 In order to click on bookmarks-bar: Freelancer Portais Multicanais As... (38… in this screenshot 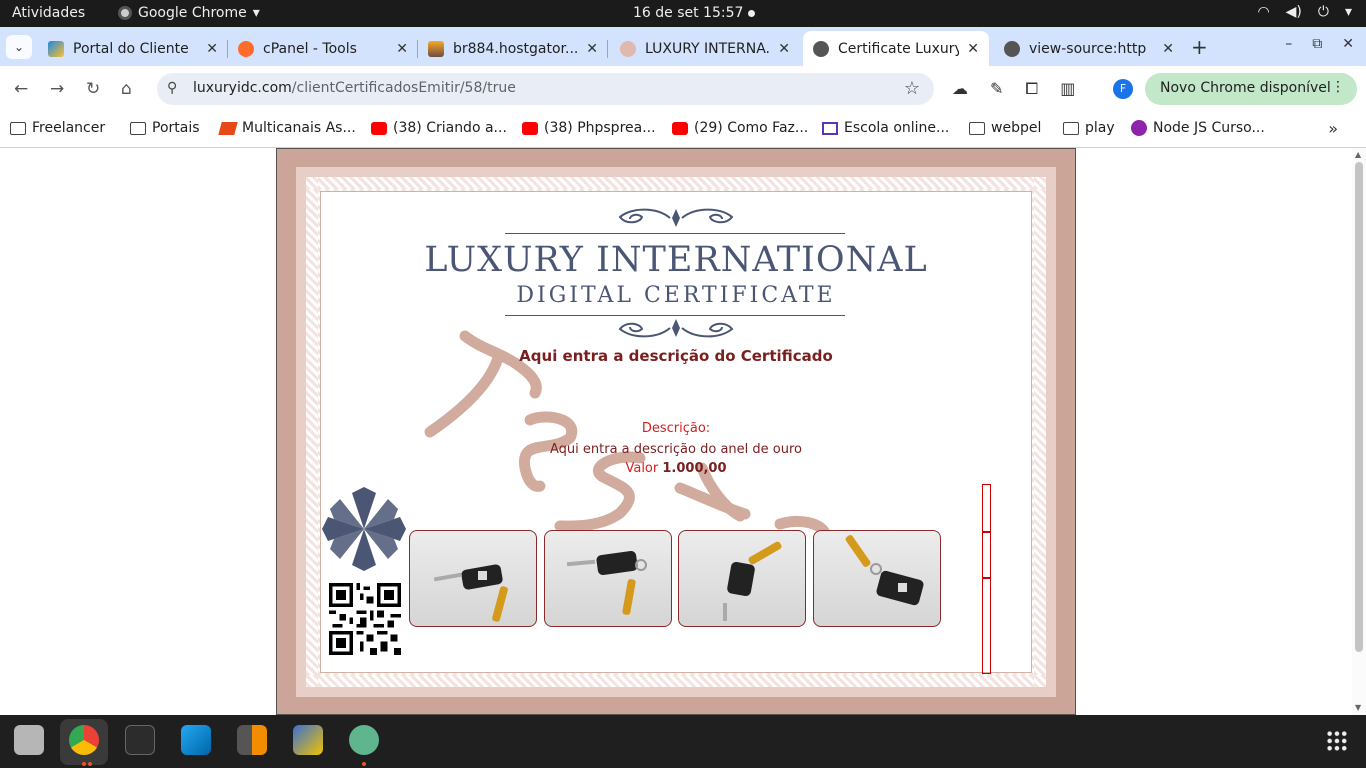, I will do `click(683, 130)`.